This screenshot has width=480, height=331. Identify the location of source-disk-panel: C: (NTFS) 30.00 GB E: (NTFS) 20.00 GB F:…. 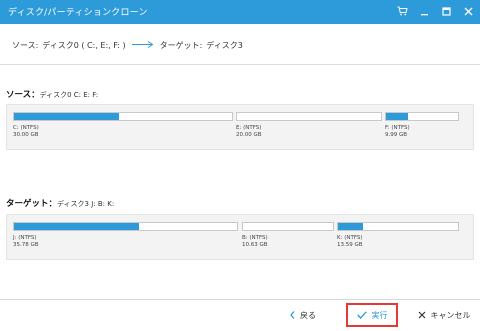
(240, 127).